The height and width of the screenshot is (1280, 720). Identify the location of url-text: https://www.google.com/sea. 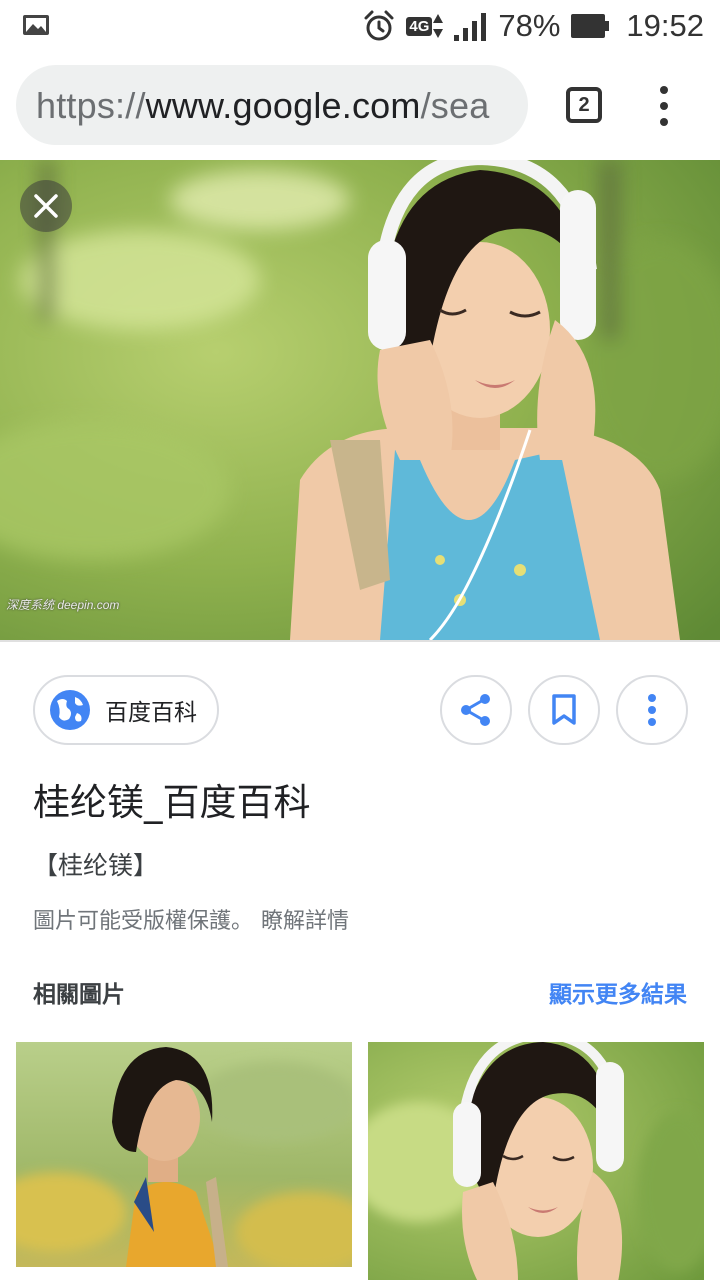
(262, 106).